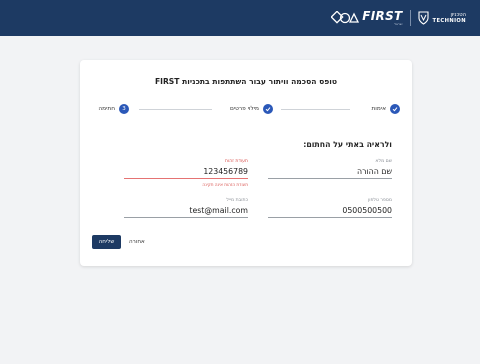 The height and width of the screenshot is (364, 480). Describe the element at coordinates (347, 144) in the screenshot. I see `section-title: ולראיה באתי על החתום:` at that location.